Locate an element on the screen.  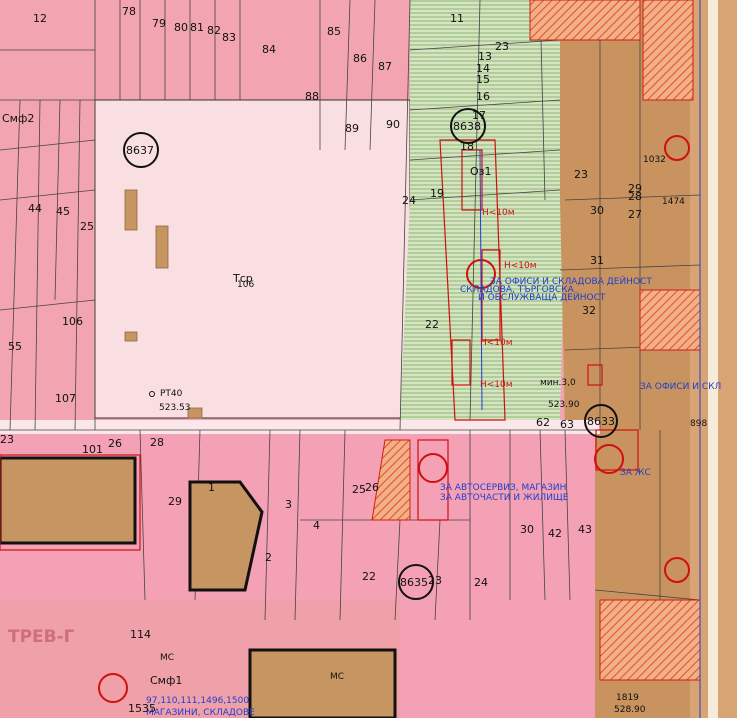
block-8637: 8637 is located at coordinates (140, 150).